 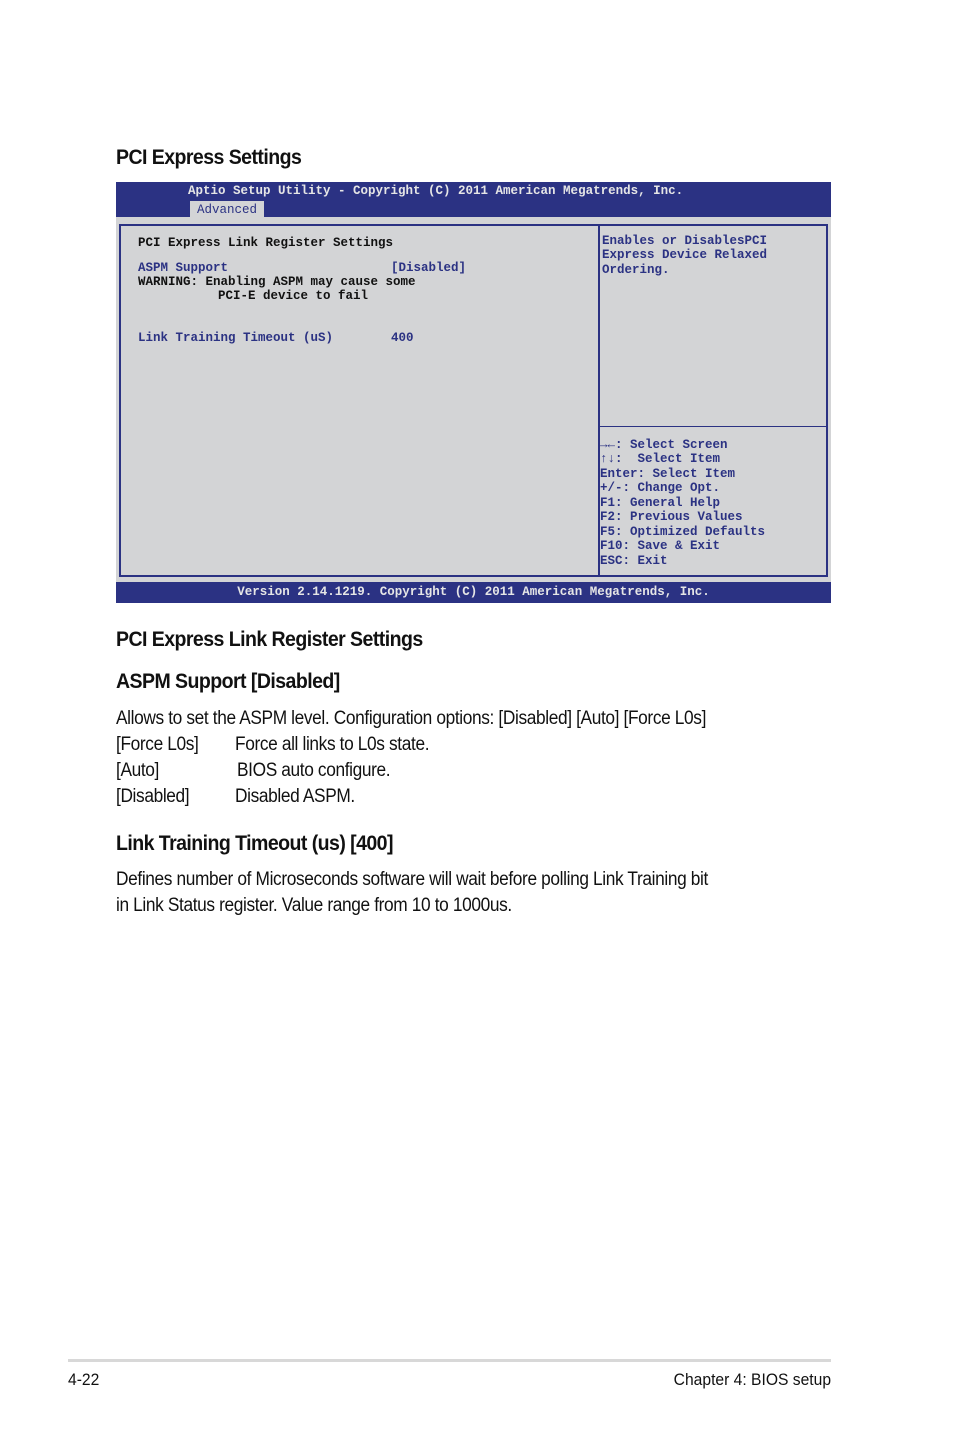 I want to click on option-key: [Force L0s], so click(x=157, y=744).